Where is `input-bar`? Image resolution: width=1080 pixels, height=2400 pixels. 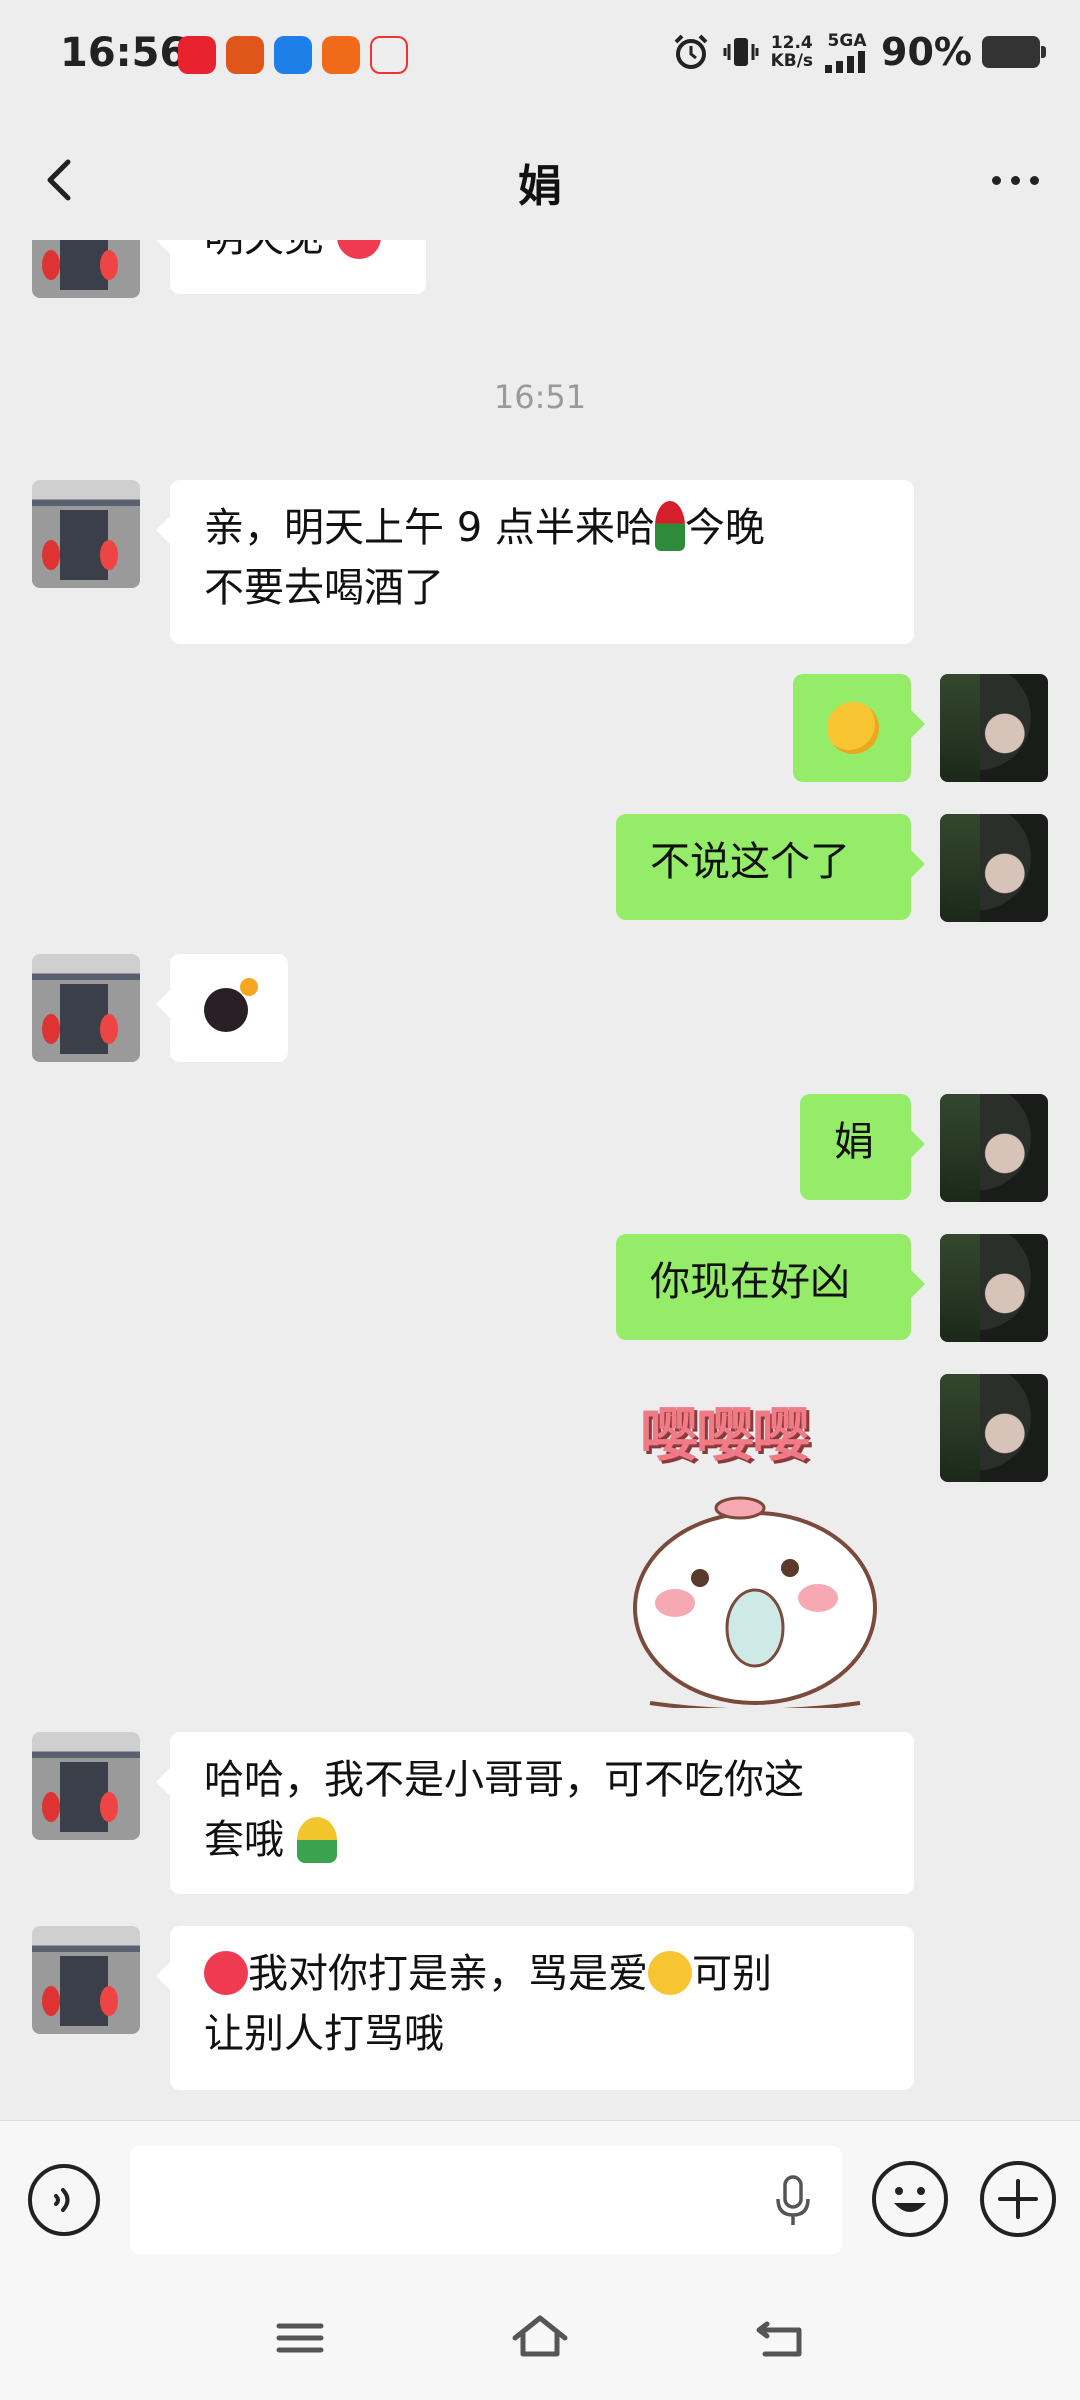
input-bar is located at coordinates (540, 2200).